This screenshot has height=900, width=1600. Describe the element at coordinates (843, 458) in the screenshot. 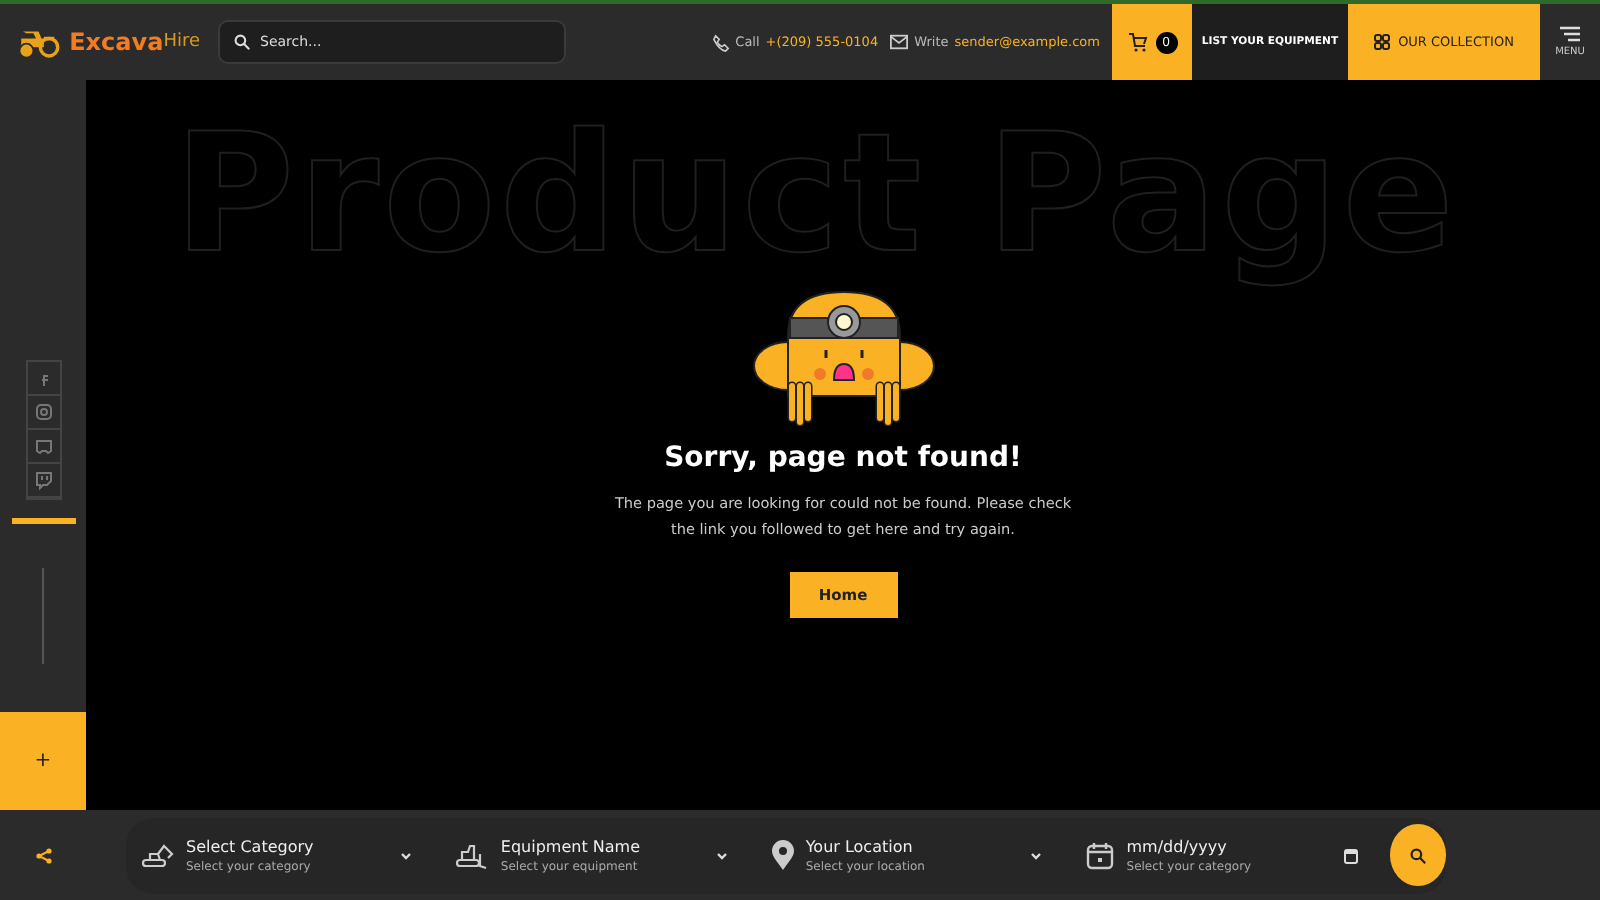

I see `error-title: Sorry, page not found!` at that location.